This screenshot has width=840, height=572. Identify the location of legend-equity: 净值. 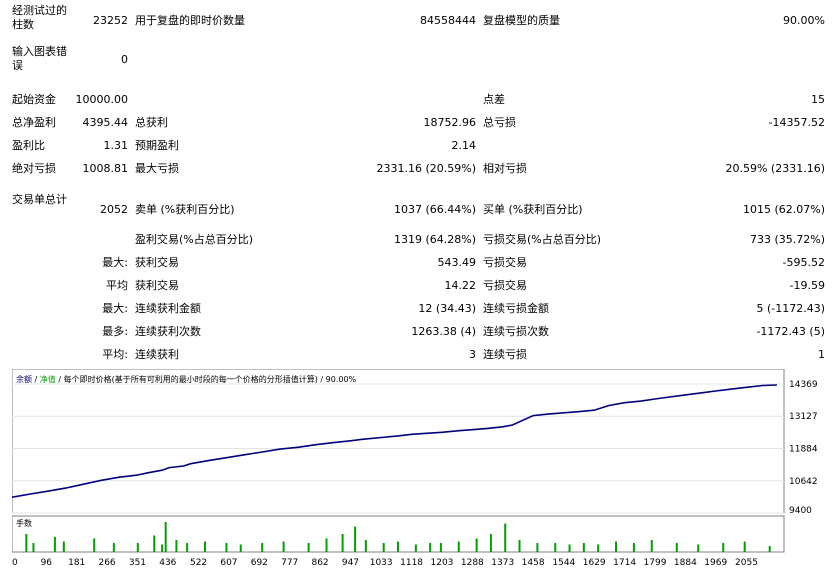
(48, 379).